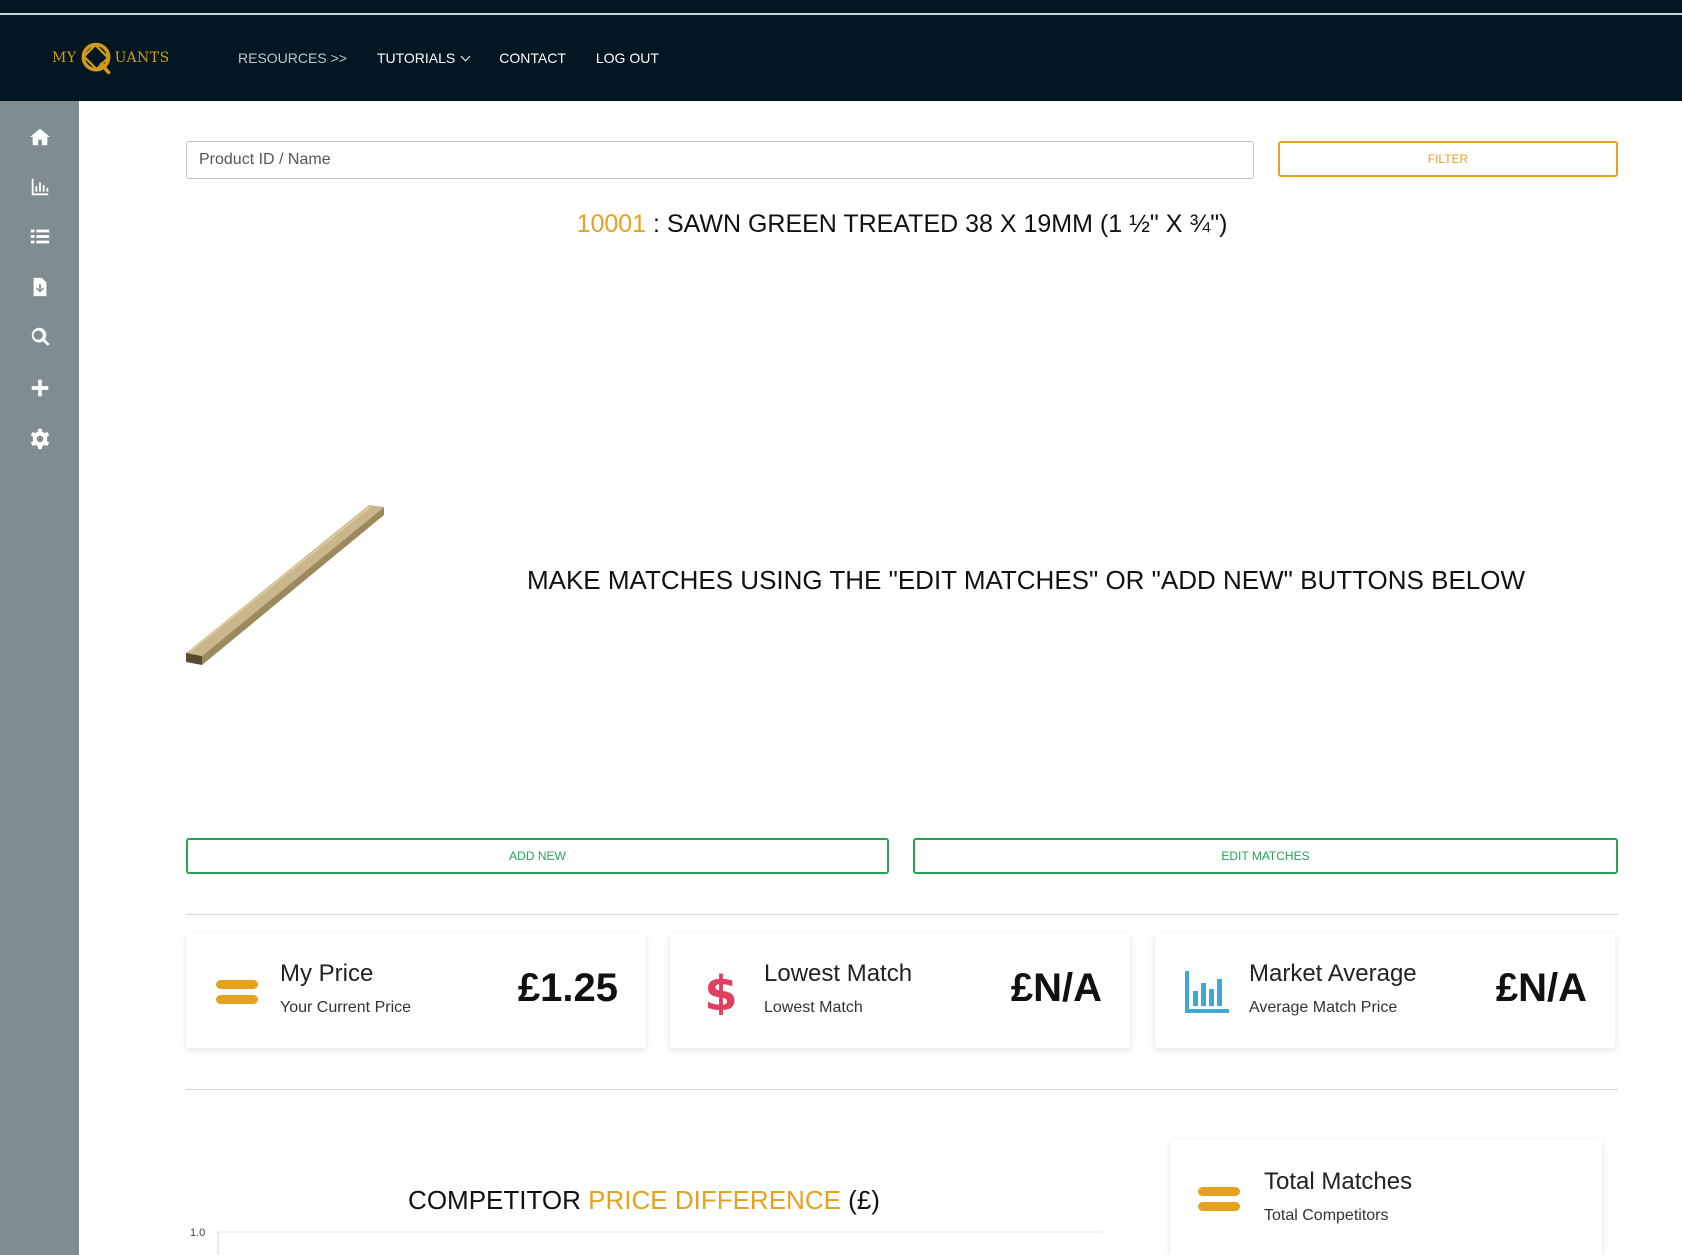  What do you see at coordinates (813, 1007) in the screenshot?
I see `lowest-match-subtitle: Lowest Match` at bounding box center [813, 1007].